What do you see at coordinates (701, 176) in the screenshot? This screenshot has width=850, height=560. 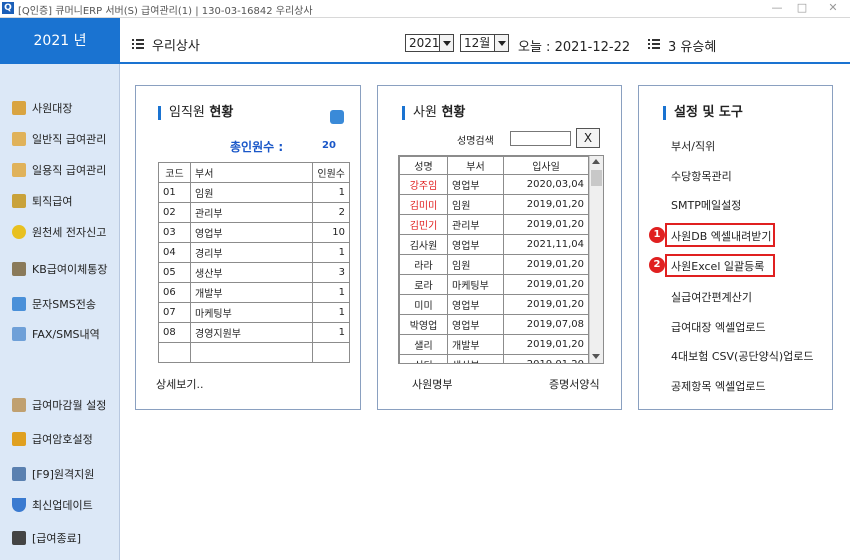 I see `tool-allowance-items: 수당항목관리` at bounding box center [701, 176].